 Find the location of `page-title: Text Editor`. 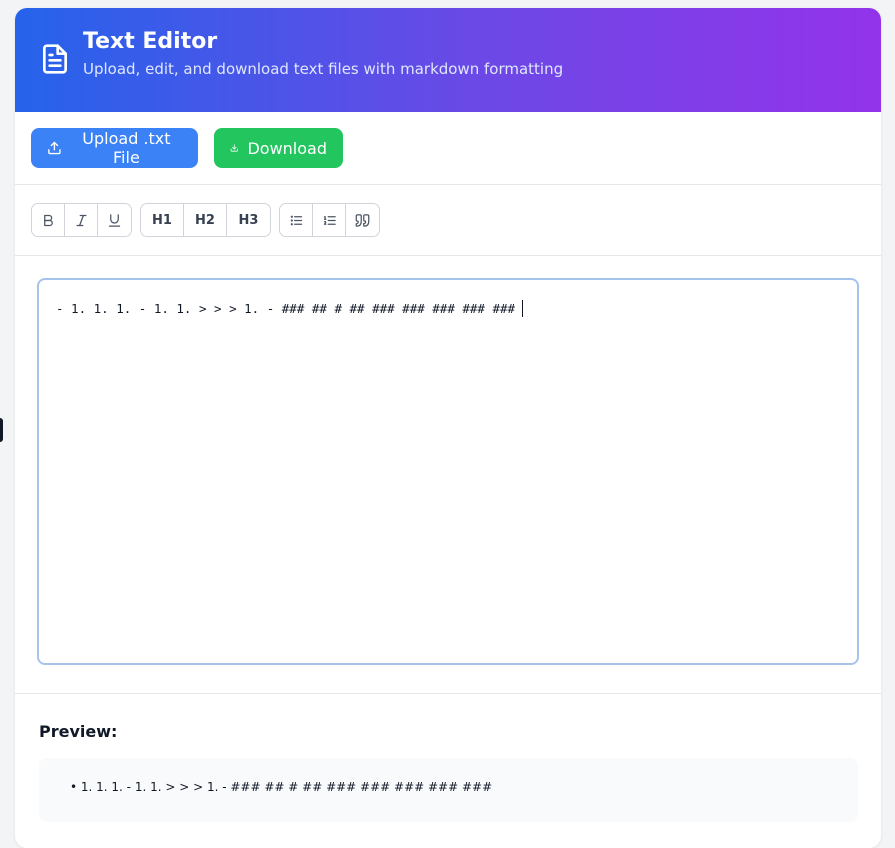

page-title: Text Editor is located at coordinates (150, 41).